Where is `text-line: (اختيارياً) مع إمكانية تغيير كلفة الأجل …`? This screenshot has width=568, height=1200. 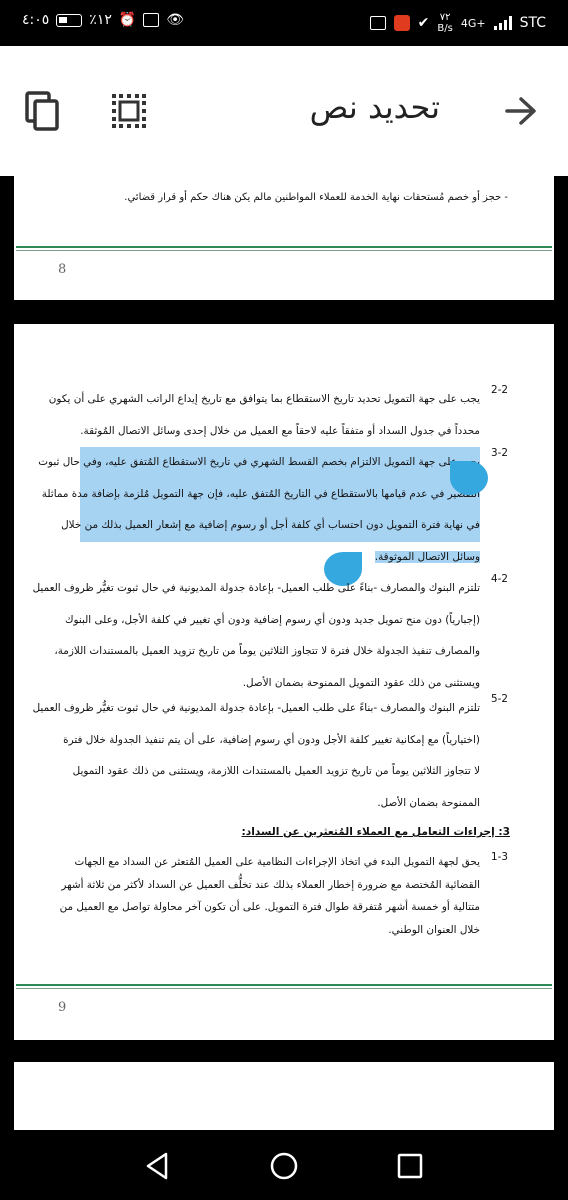
text-line: (اختيارياً) مع إمكانية تغيير كلفة الأجل … is located at coordinates (271, 739).